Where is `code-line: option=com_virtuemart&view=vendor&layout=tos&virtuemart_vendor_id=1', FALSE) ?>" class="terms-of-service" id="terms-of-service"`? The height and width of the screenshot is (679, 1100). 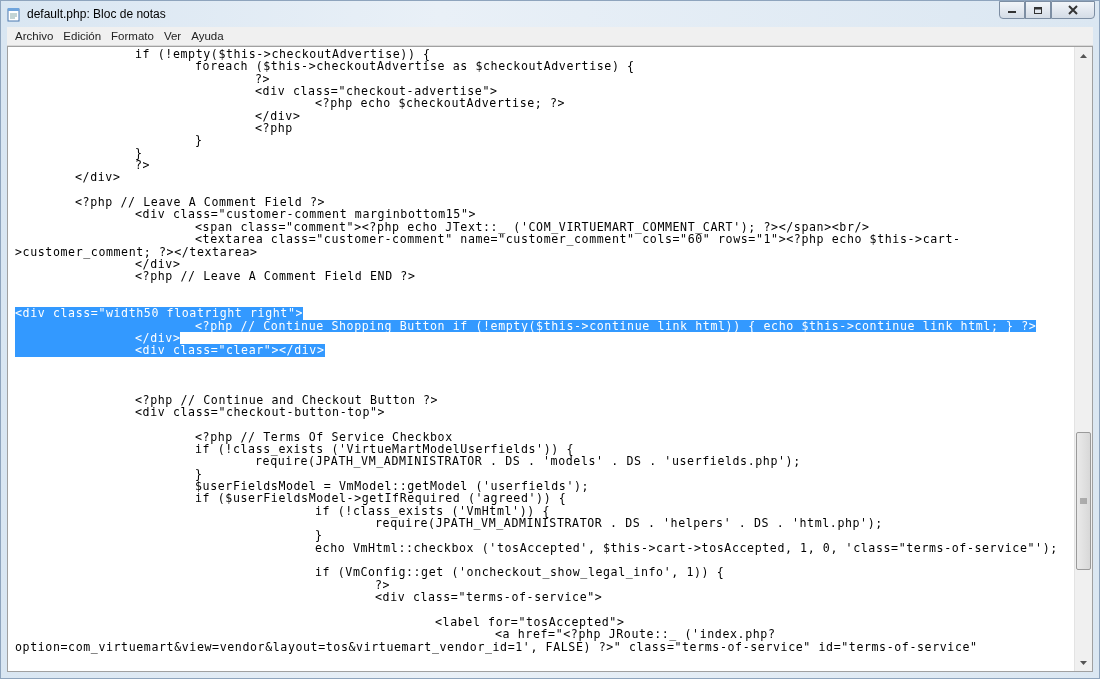
code-line: option=com_virtuemart&view=vendor&layout=tos&virtuemart_vendor_id=1', FALSE) ?>" class="terms-of-service" id="terms-of-service" is located at coordinates (496, 646).